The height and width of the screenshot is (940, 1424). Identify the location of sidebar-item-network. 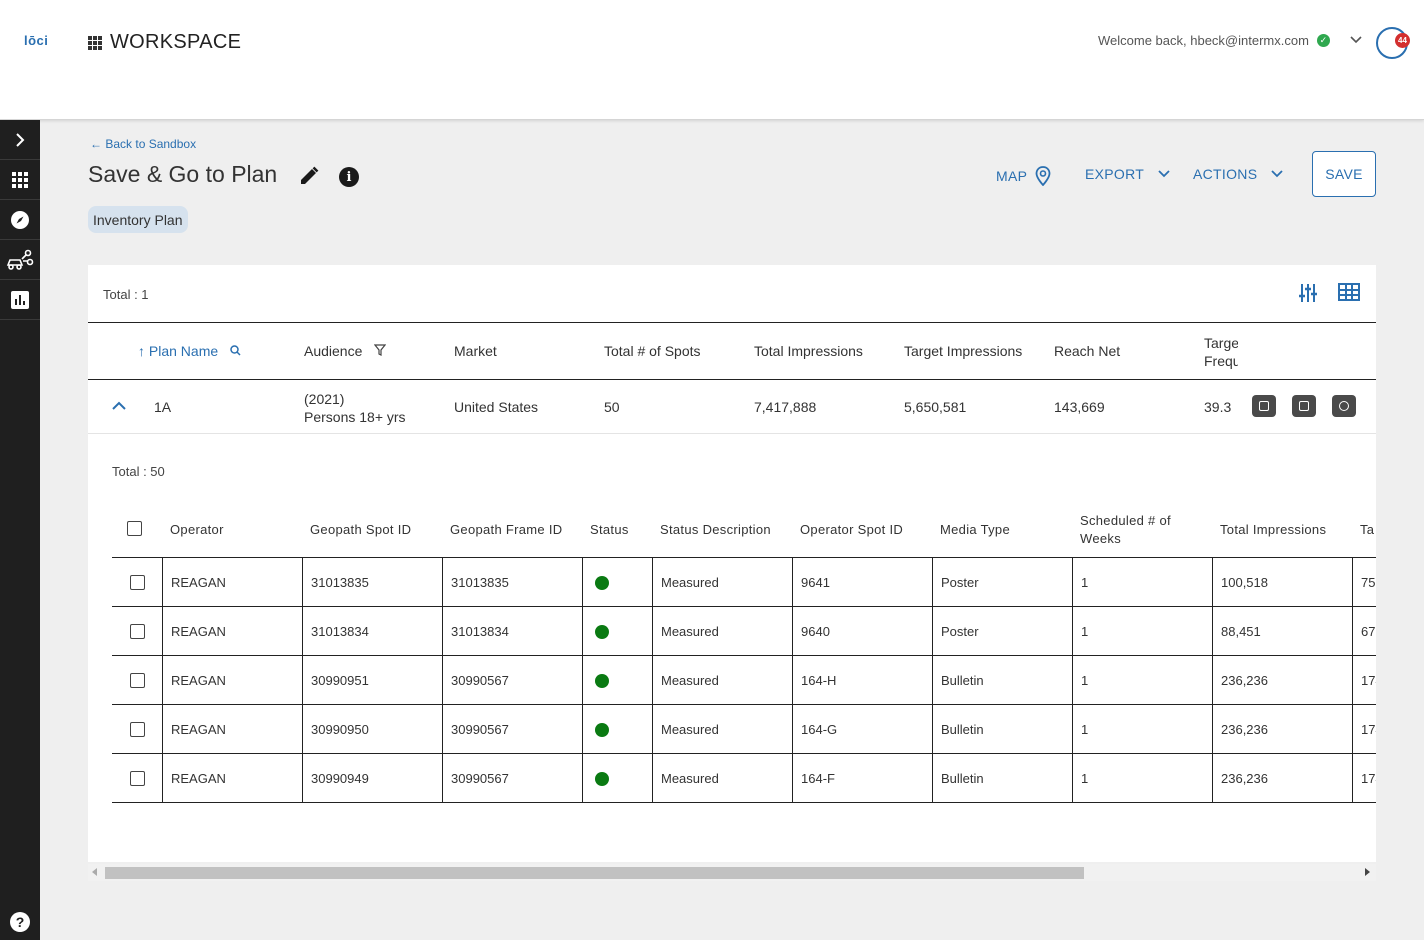
(20, 260).